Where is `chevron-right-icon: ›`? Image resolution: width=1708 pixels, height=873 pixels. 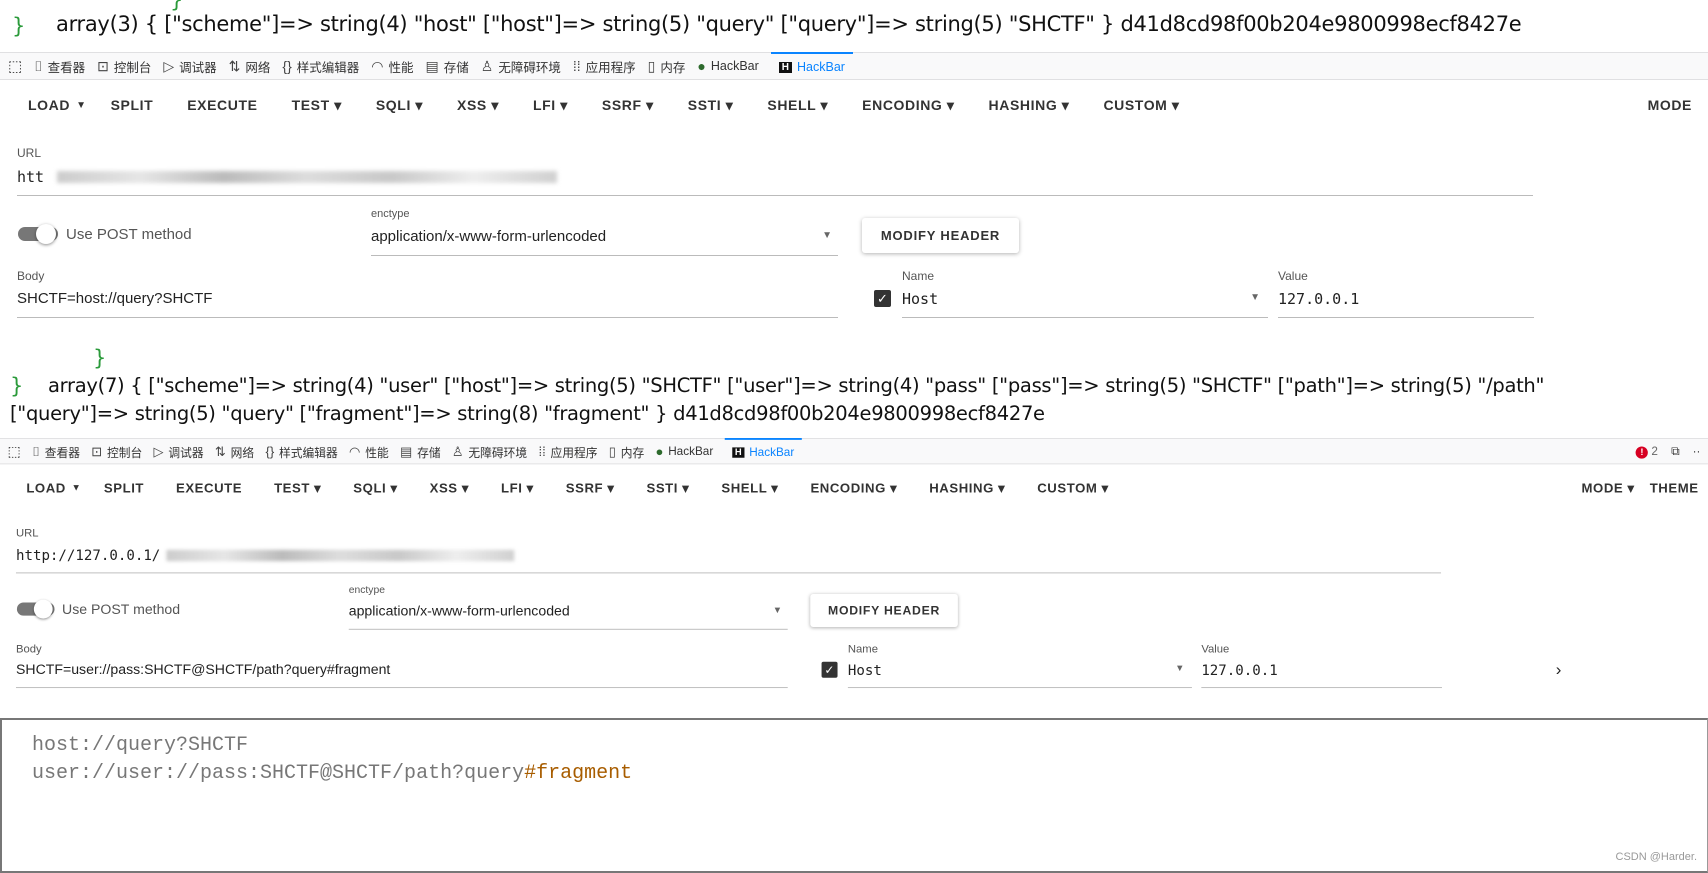 chevron-right-icon: › is located at coordinates (1559, 670).